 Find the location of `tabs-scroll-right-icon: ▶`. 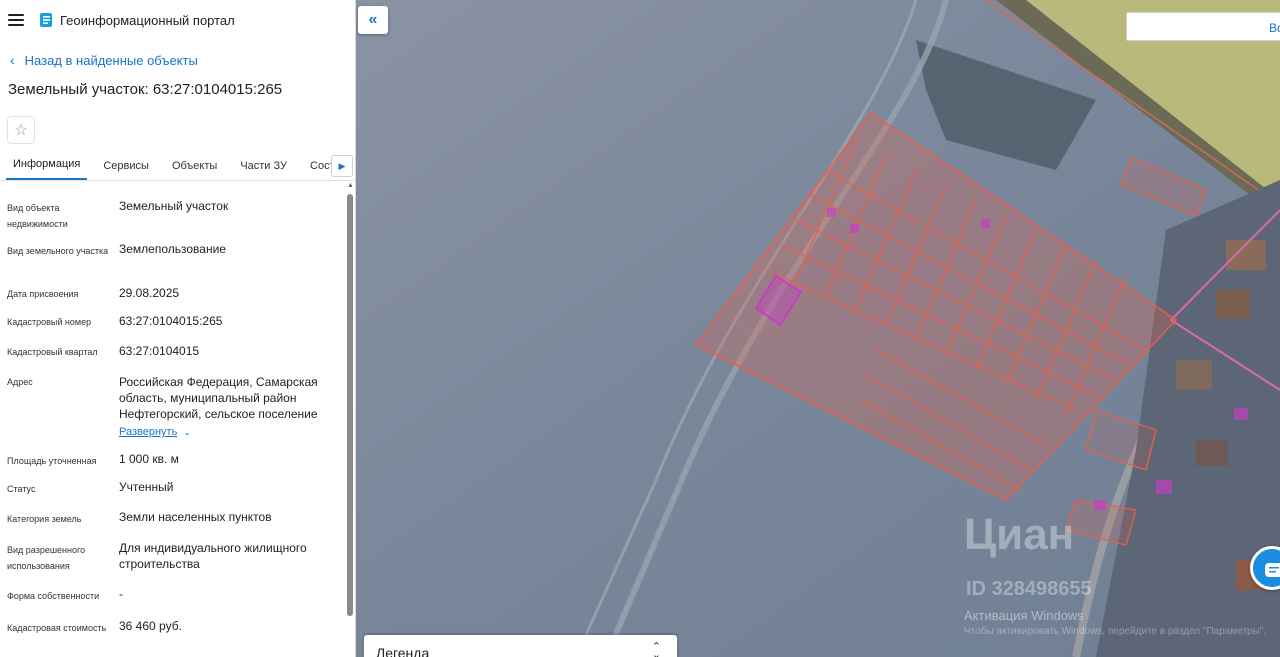

tabs-scroll-right-icon: ▶ is located at coordinates (342, 166).